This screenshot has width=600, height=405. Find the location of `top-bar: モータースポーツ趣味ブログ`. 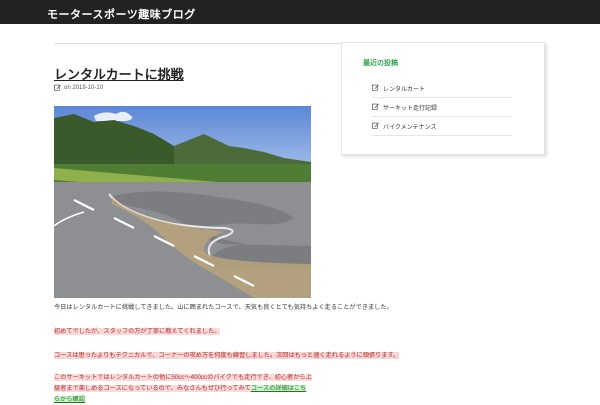

top-bar: モータースポーツ趣味ブログ is located at coordinates (300, 12).